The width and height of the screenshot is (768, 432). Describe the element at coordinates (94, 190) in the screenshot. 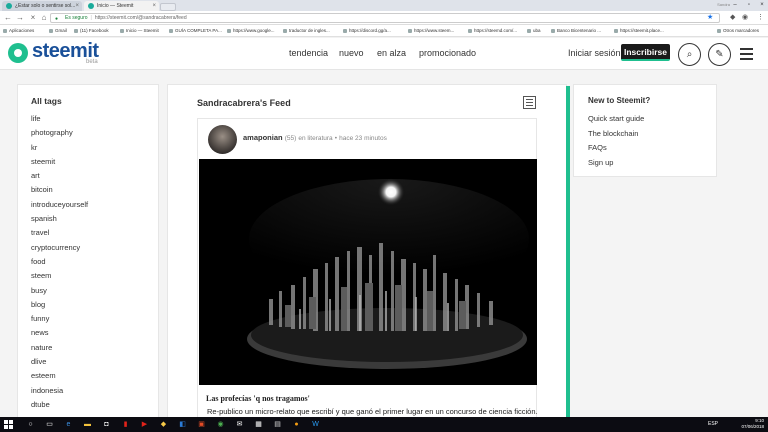

I see `tag-item: bitcoin` at that location.